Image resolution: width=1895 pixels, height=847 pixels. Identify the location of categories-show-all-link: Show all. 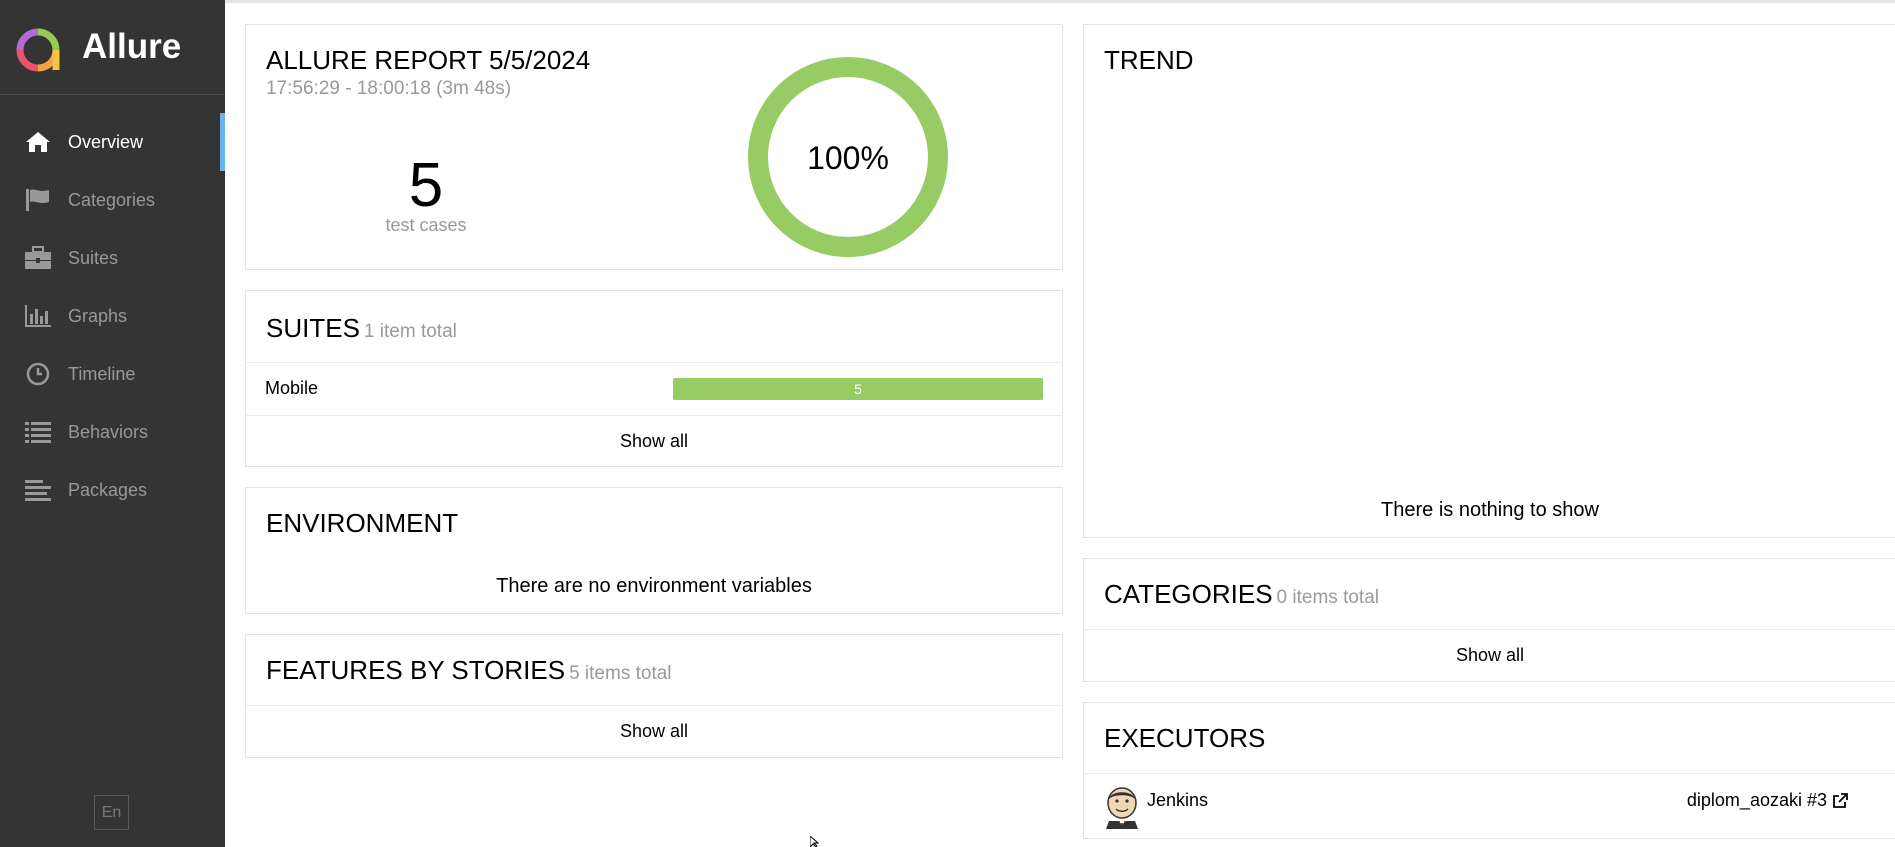
(1489, 655).